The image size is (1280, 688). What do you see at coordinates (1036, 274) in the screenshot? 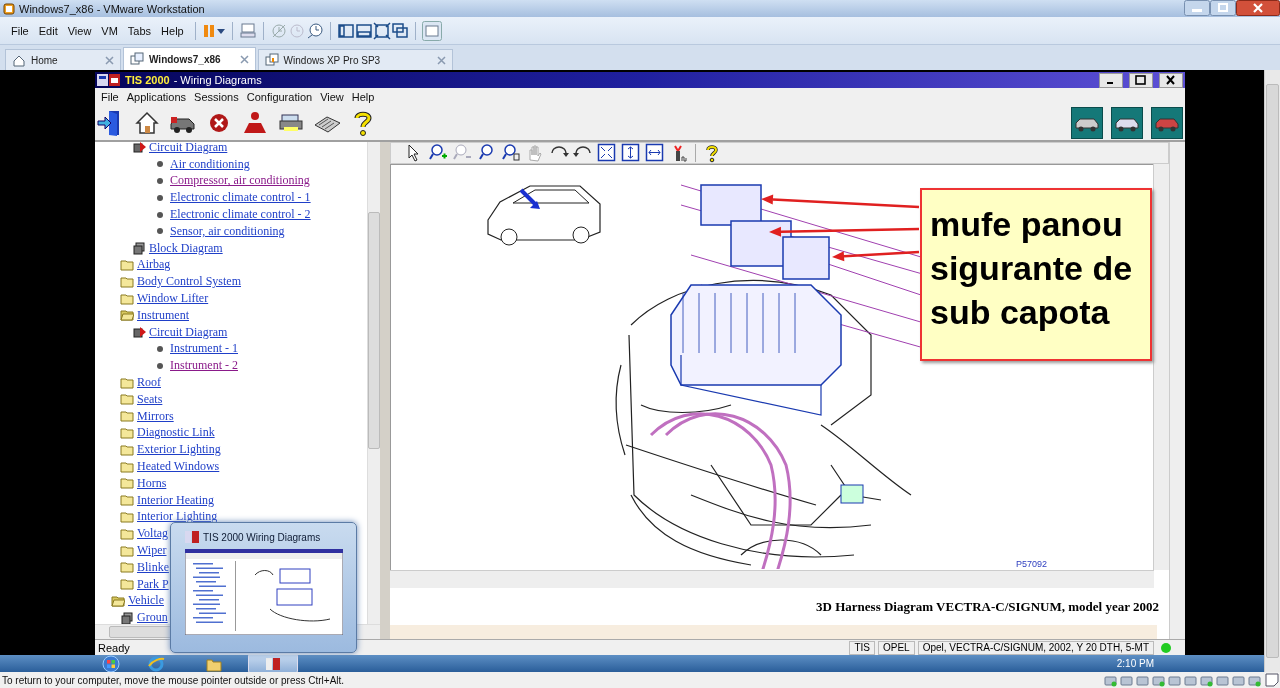
I see `callout-note: mufe panou sigurante de sub capota` at bounding box center [1036, 274].